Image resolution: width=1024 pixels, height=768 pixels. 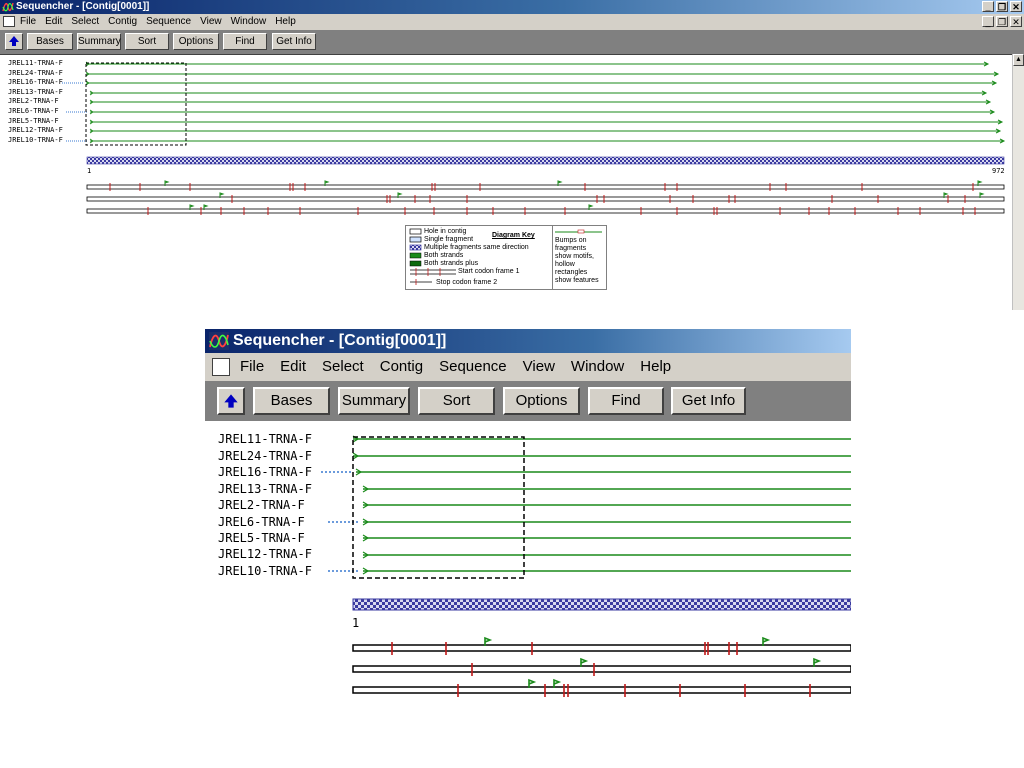 What do you see at coordinates (444, 255) in the screenshot?
I see `key-both-strands: Both strands` at bounding box center [444, 255].